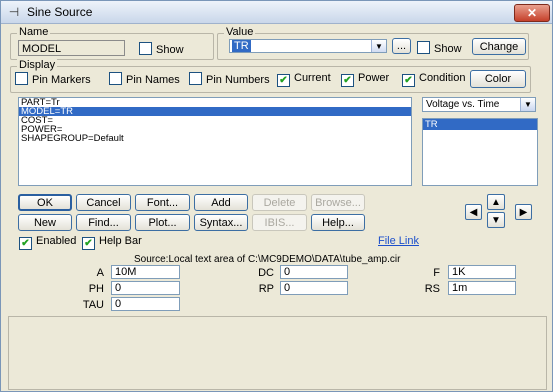 This screenshot has width=553, height=392. I want to click on value-selected: TR, so click(241, 46).